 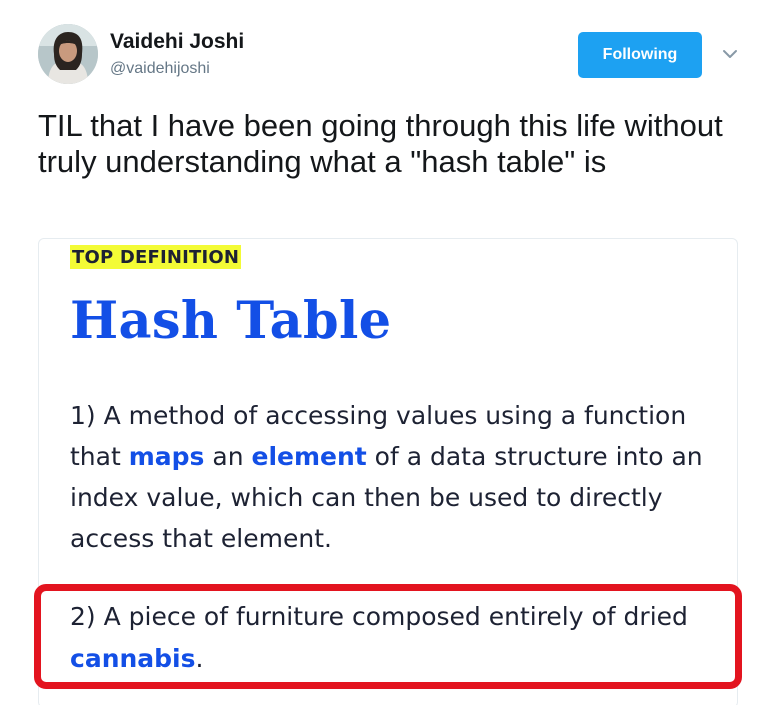 I want to click on user-handle: @vaidehijoshi, so click(x=160, y=69).